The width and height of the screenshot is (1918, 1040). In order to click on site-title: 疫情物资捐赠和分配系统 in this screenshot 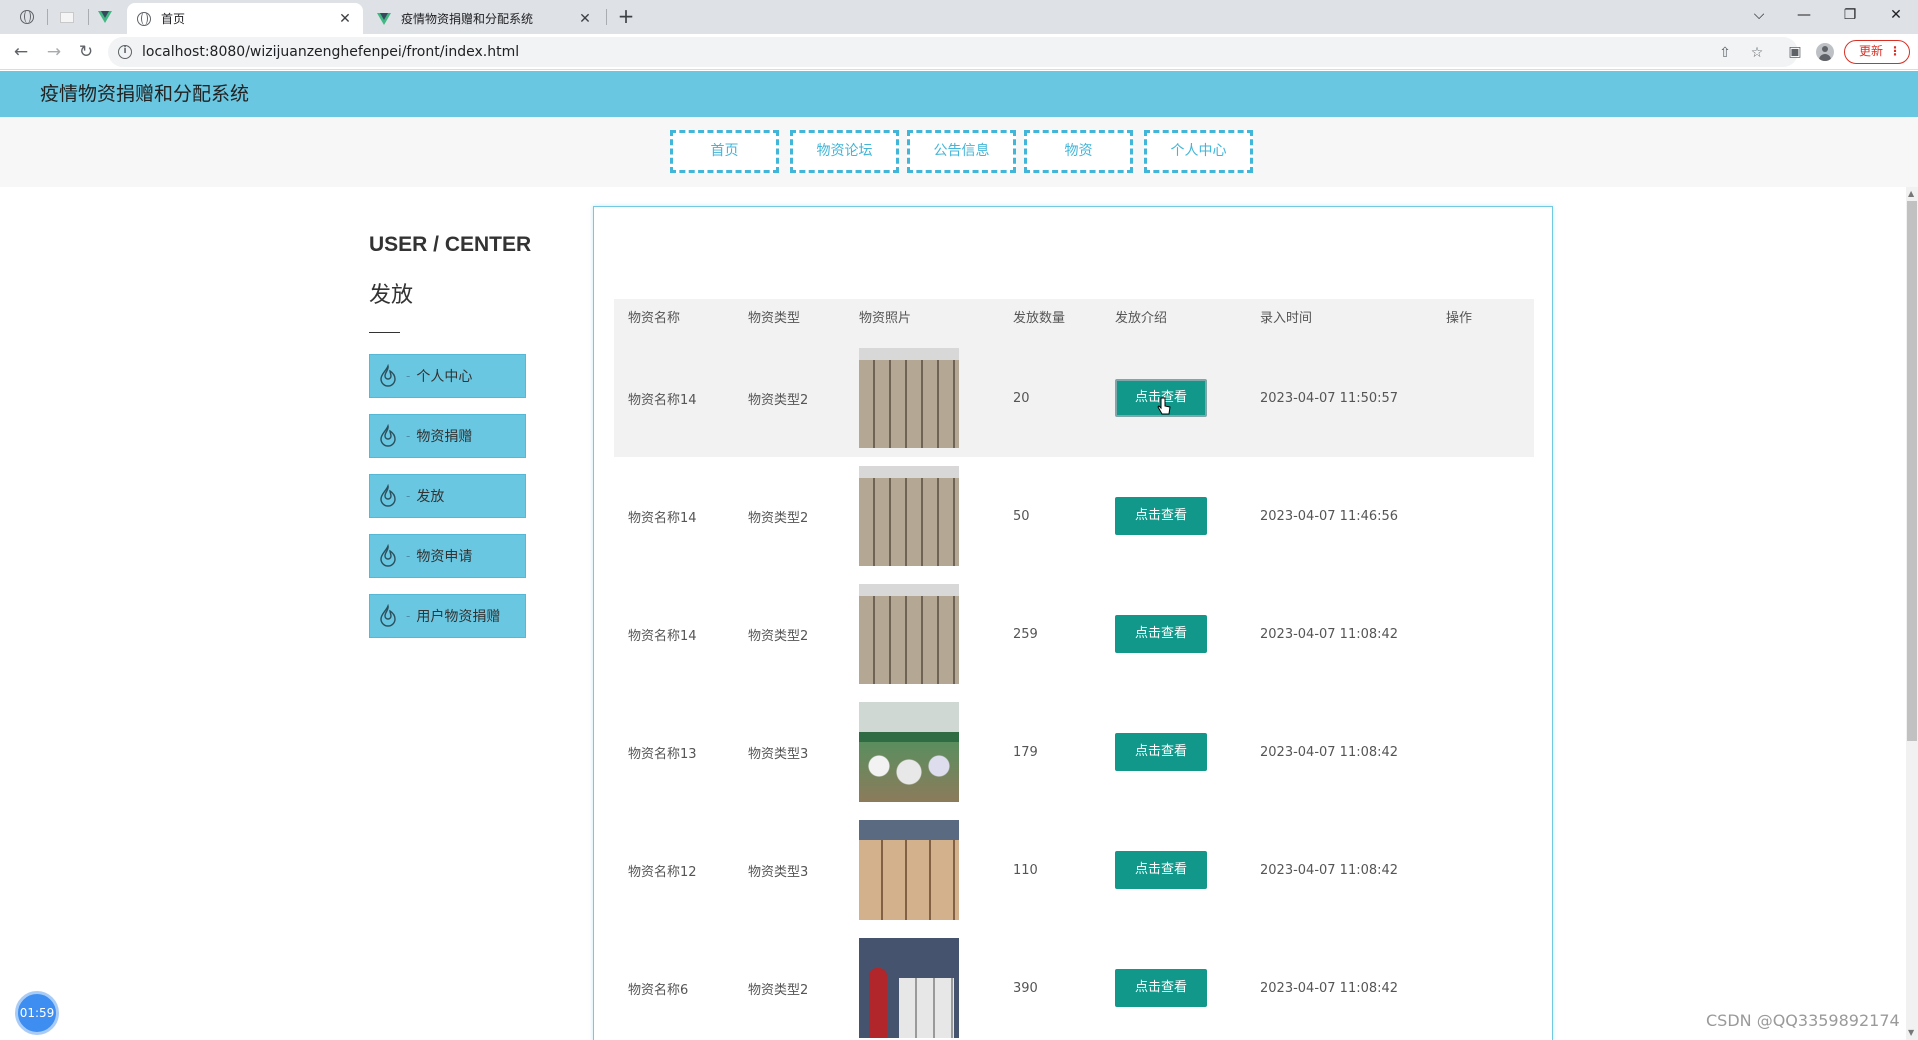, I will do `click(145, 94)`.